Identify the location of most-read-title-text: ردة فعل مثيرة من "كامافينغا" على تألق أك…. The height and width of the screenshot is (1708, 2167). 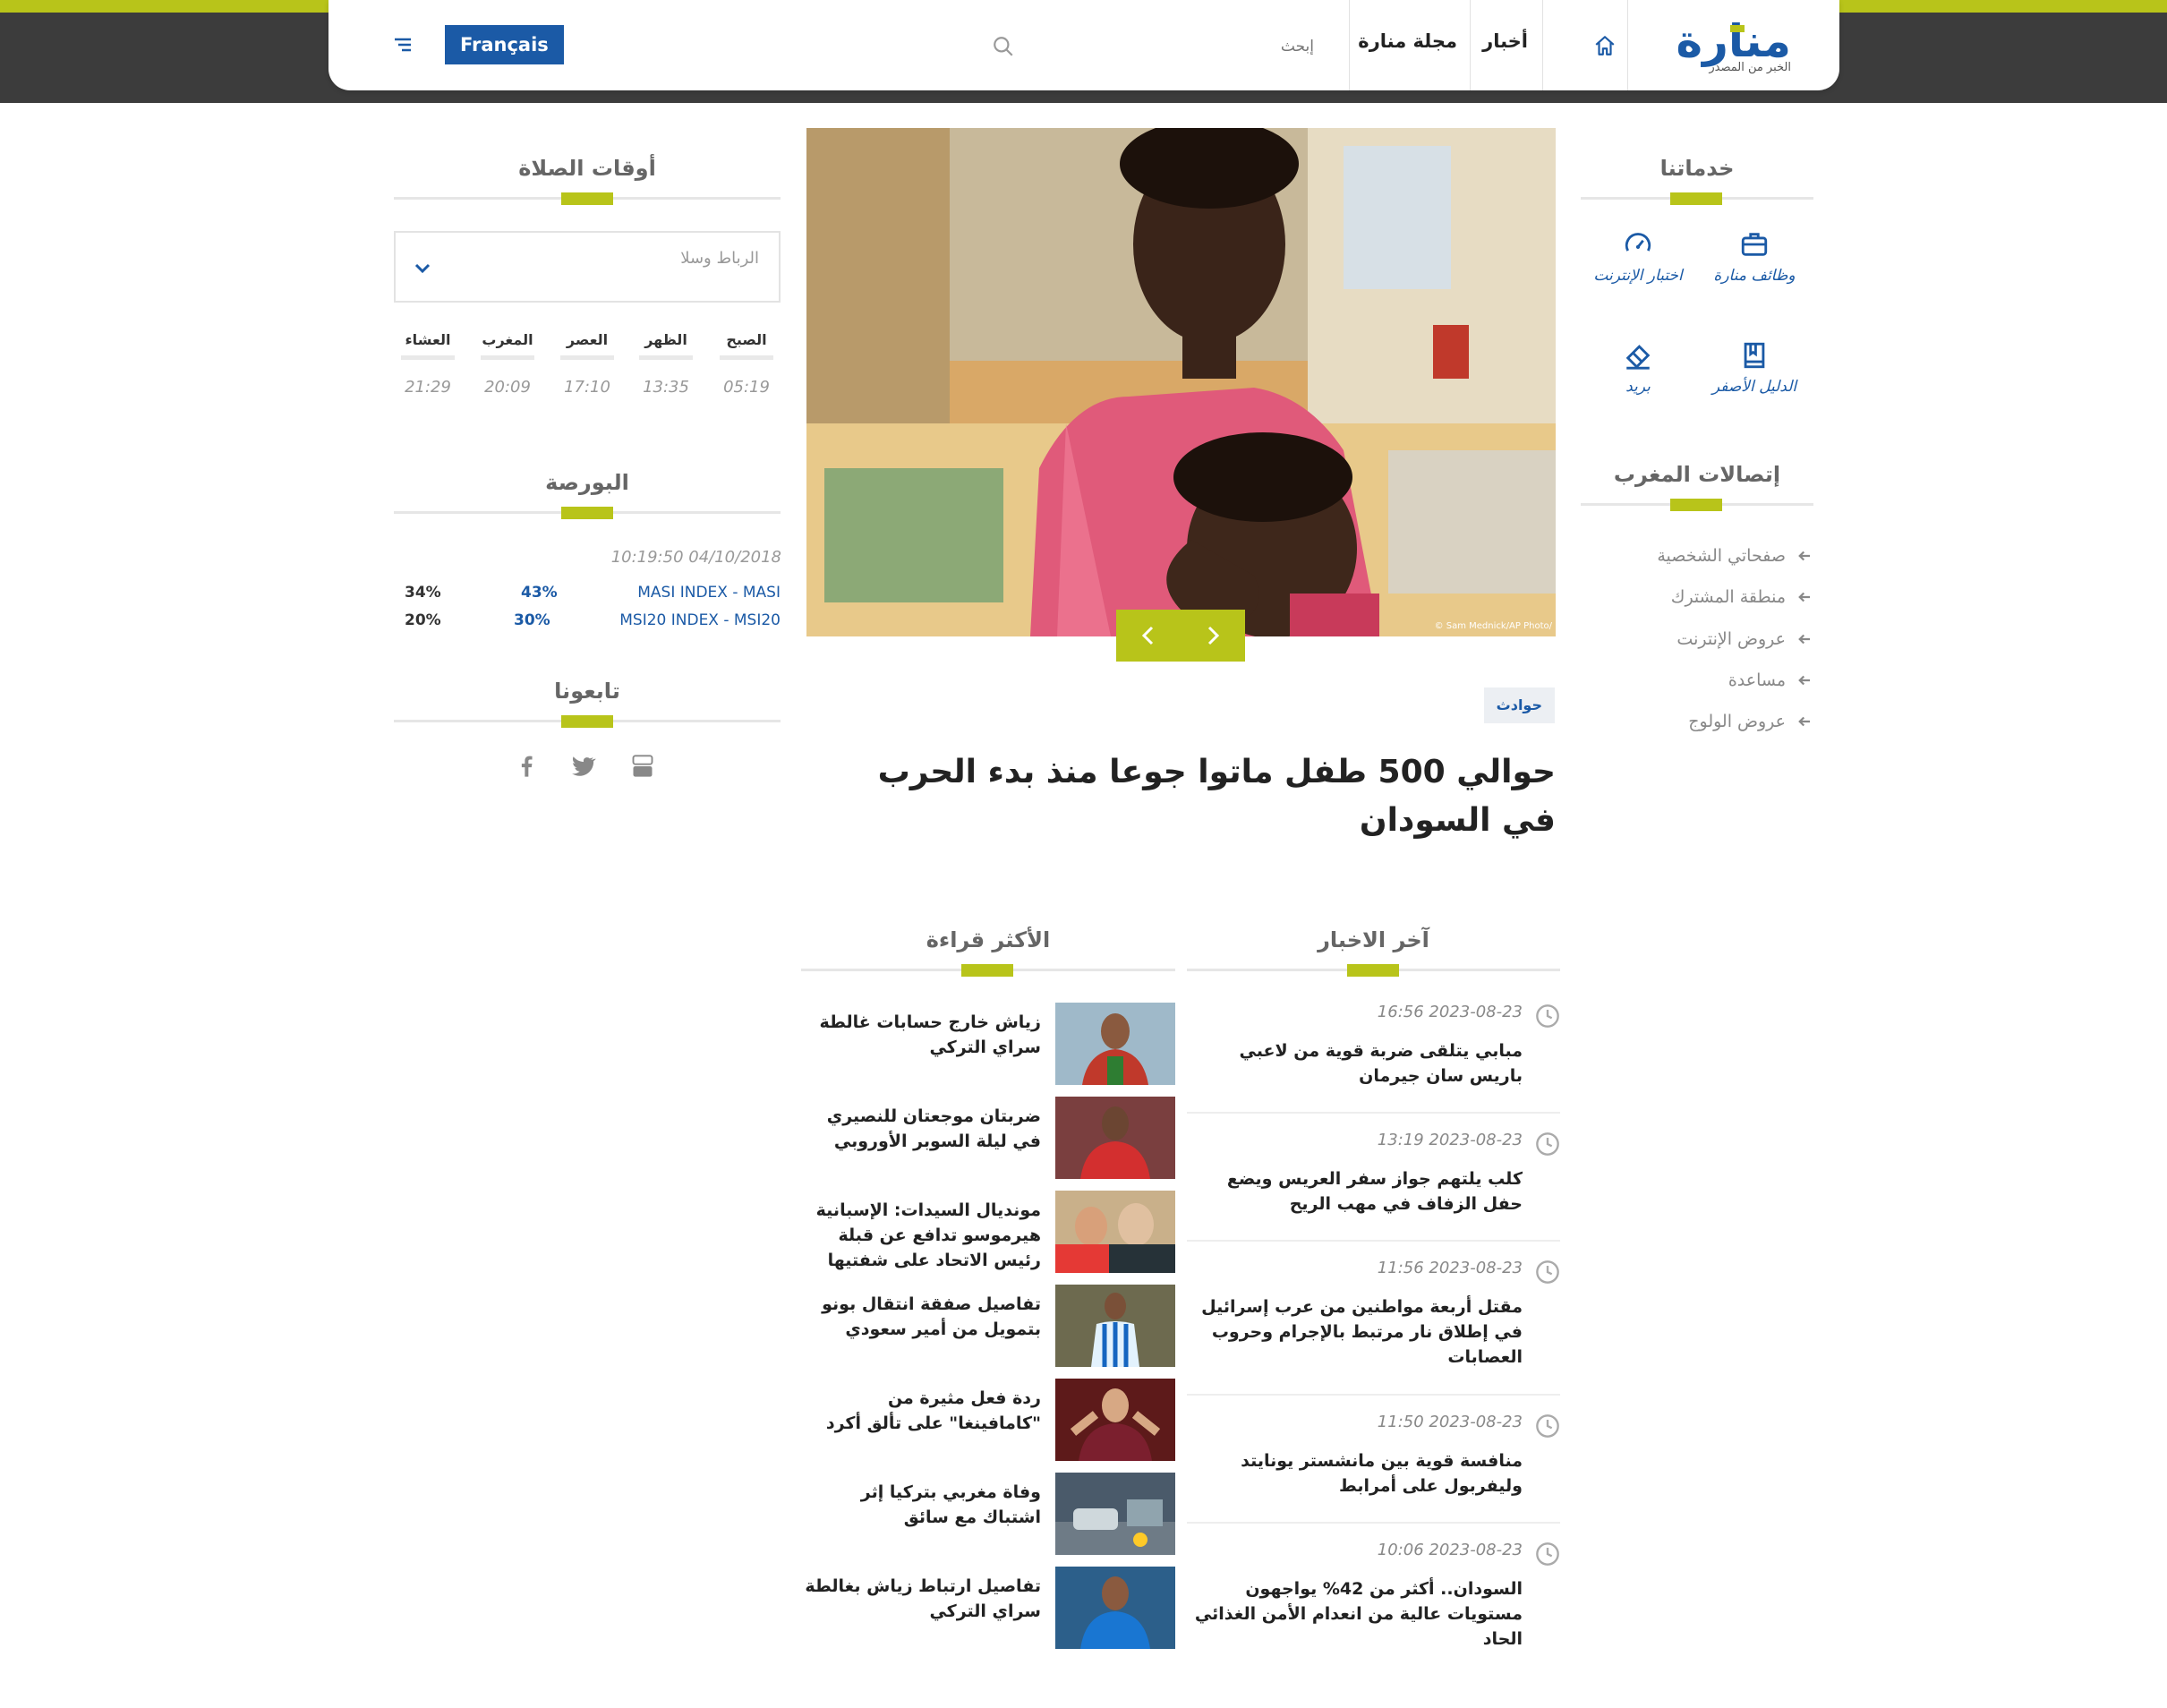
(933, 1410).